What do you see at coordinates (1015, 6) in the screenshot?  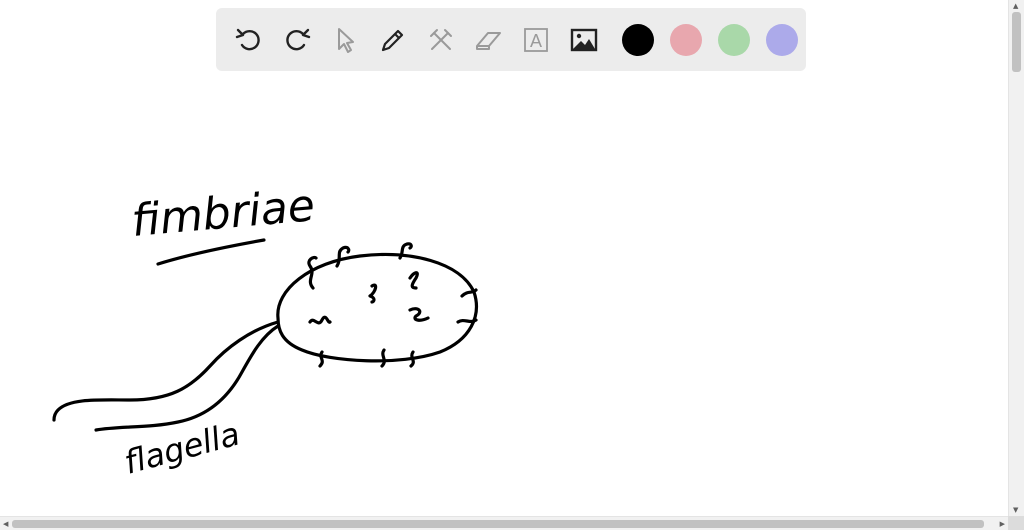 I see `scroll-up-icon: ▲` at bounding box center [1015, 6].